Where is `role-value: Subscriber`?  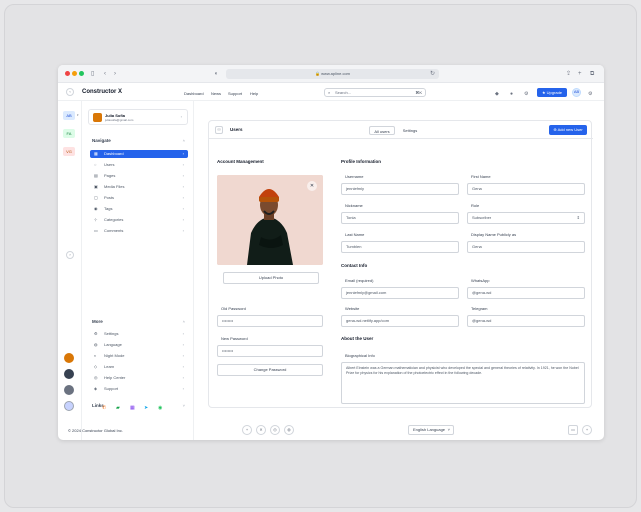 role-value: Subscriber is located at coordinates (482, 217).